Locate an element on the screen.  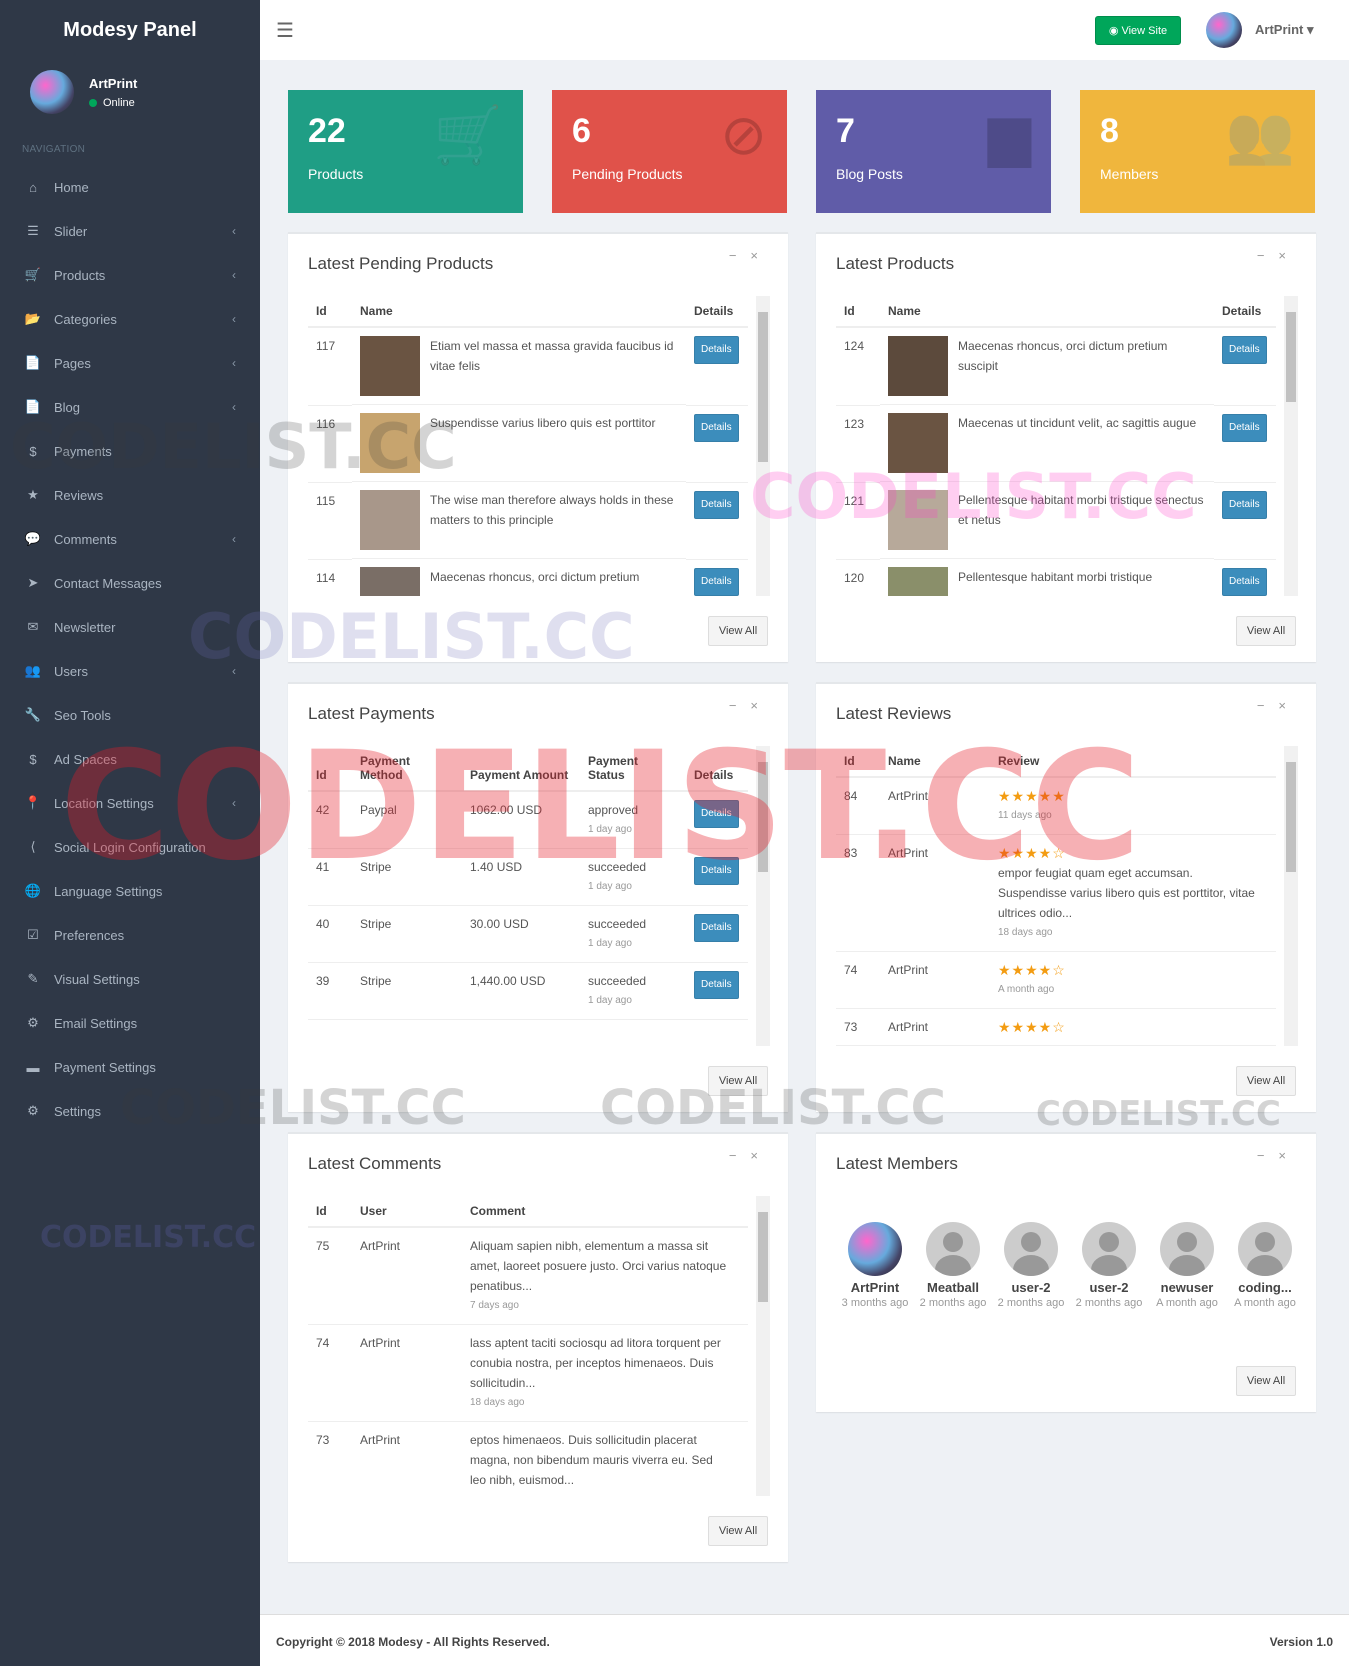
top-avatar is located at coordinates (1224, 30).